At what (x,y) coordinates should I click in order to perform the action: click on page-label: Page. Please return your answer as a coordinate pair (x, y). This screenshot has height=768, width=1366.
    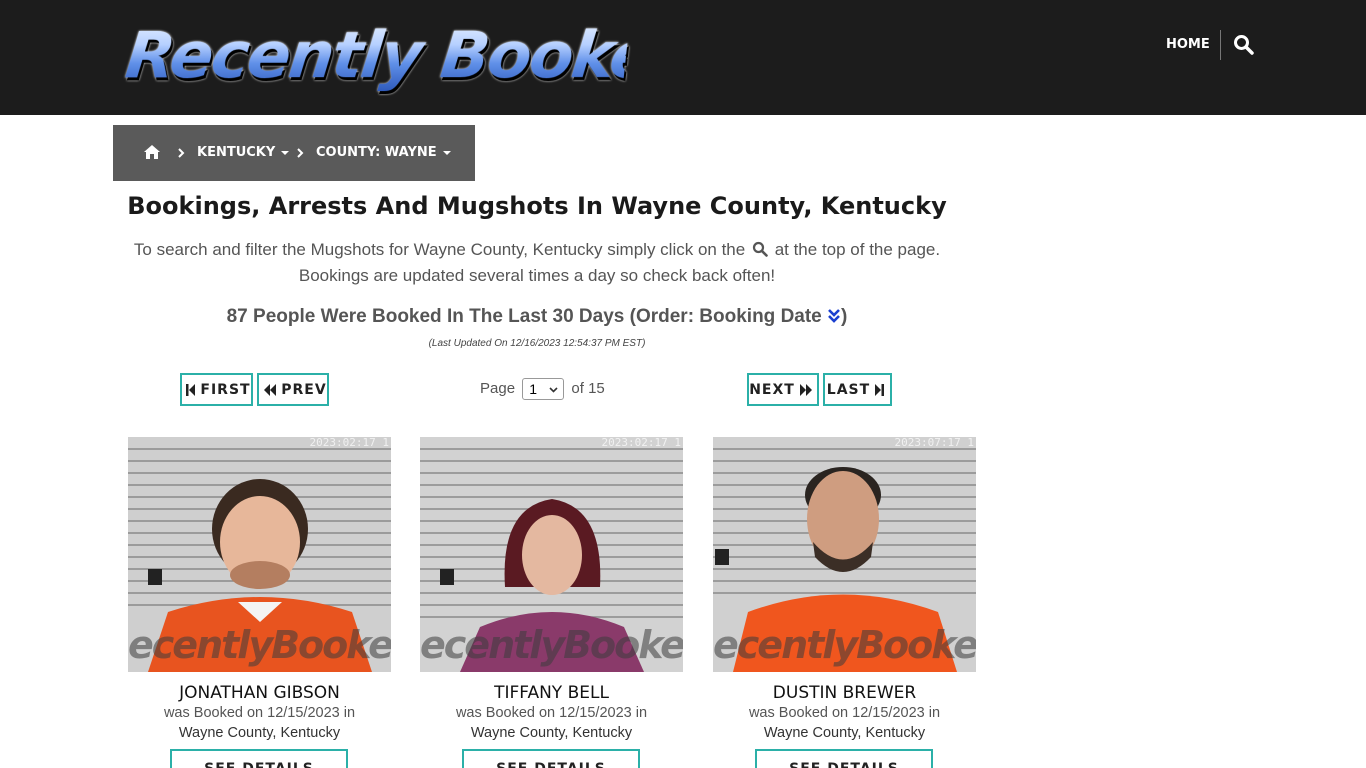
    Looking at the image, I should click on (498, 388).